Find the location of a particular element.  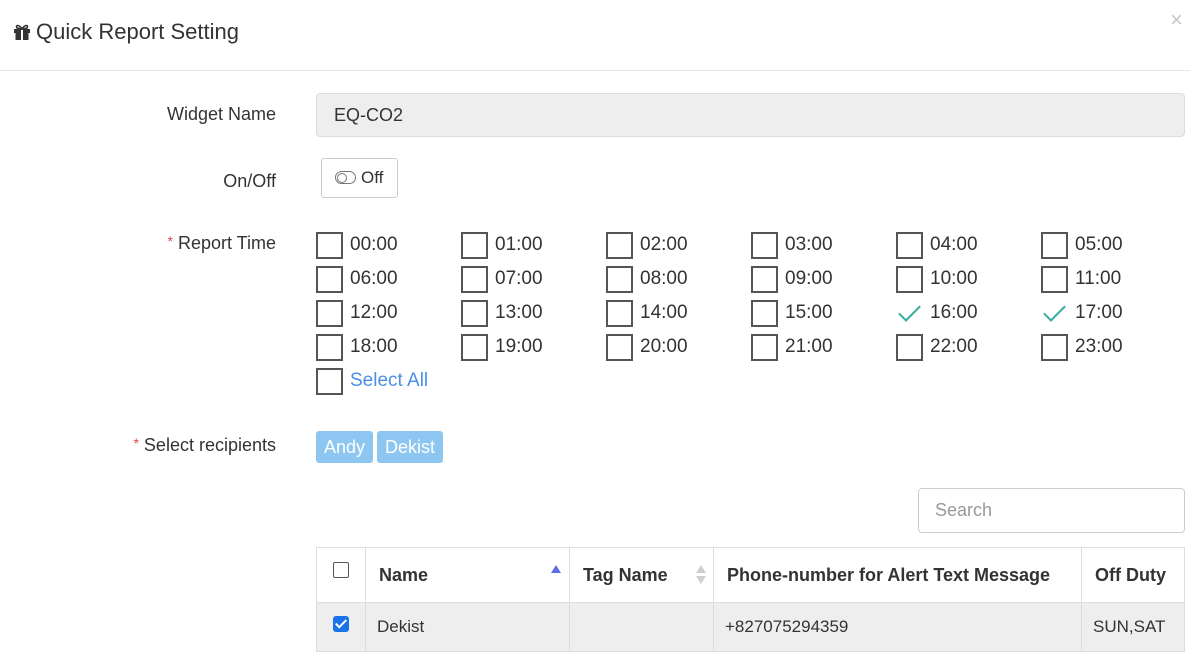

col-name-label: Name is located at coordinates (404, 574).